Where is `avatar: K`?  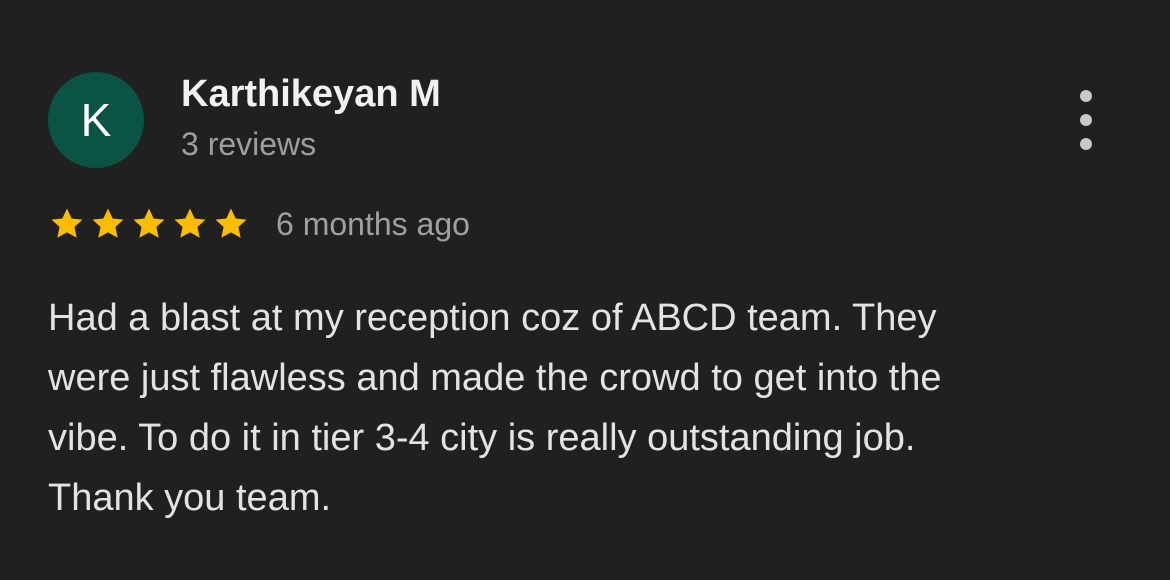
avatar: K is located at coordinates (96, 120).